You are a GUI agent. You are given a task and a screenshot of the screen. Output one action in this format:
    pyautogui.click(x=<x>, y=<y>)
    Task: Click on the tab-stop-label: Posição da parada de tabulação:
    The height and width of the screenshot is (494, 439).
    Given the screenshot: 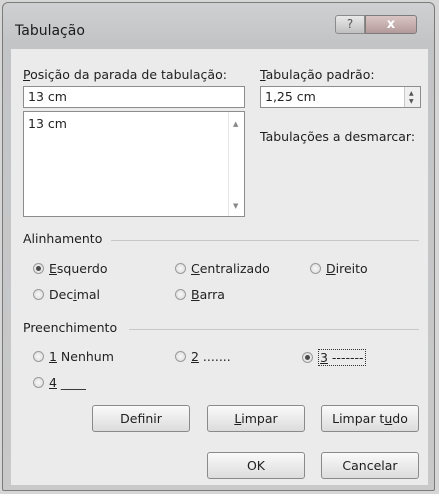 What is the action you would take?
    pyautogui.click(x=125, y=74)
    